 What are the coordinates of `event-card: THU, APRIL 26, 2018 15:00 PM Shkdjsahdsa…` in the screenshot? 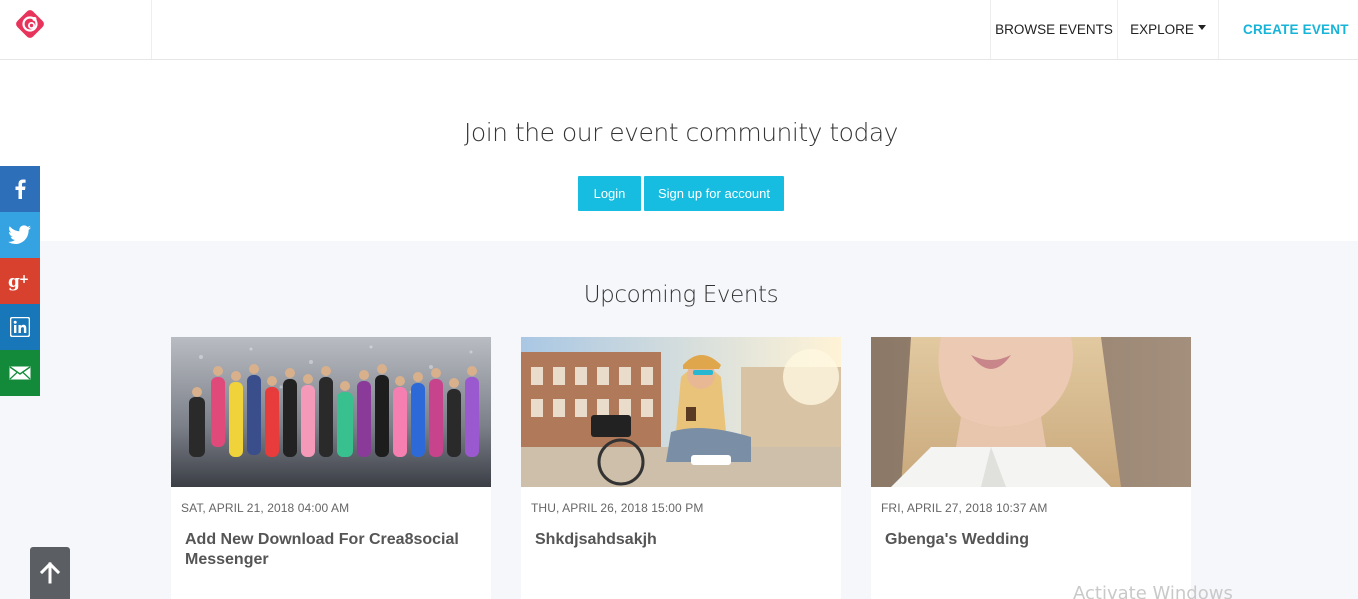 It's located at (681, 468).